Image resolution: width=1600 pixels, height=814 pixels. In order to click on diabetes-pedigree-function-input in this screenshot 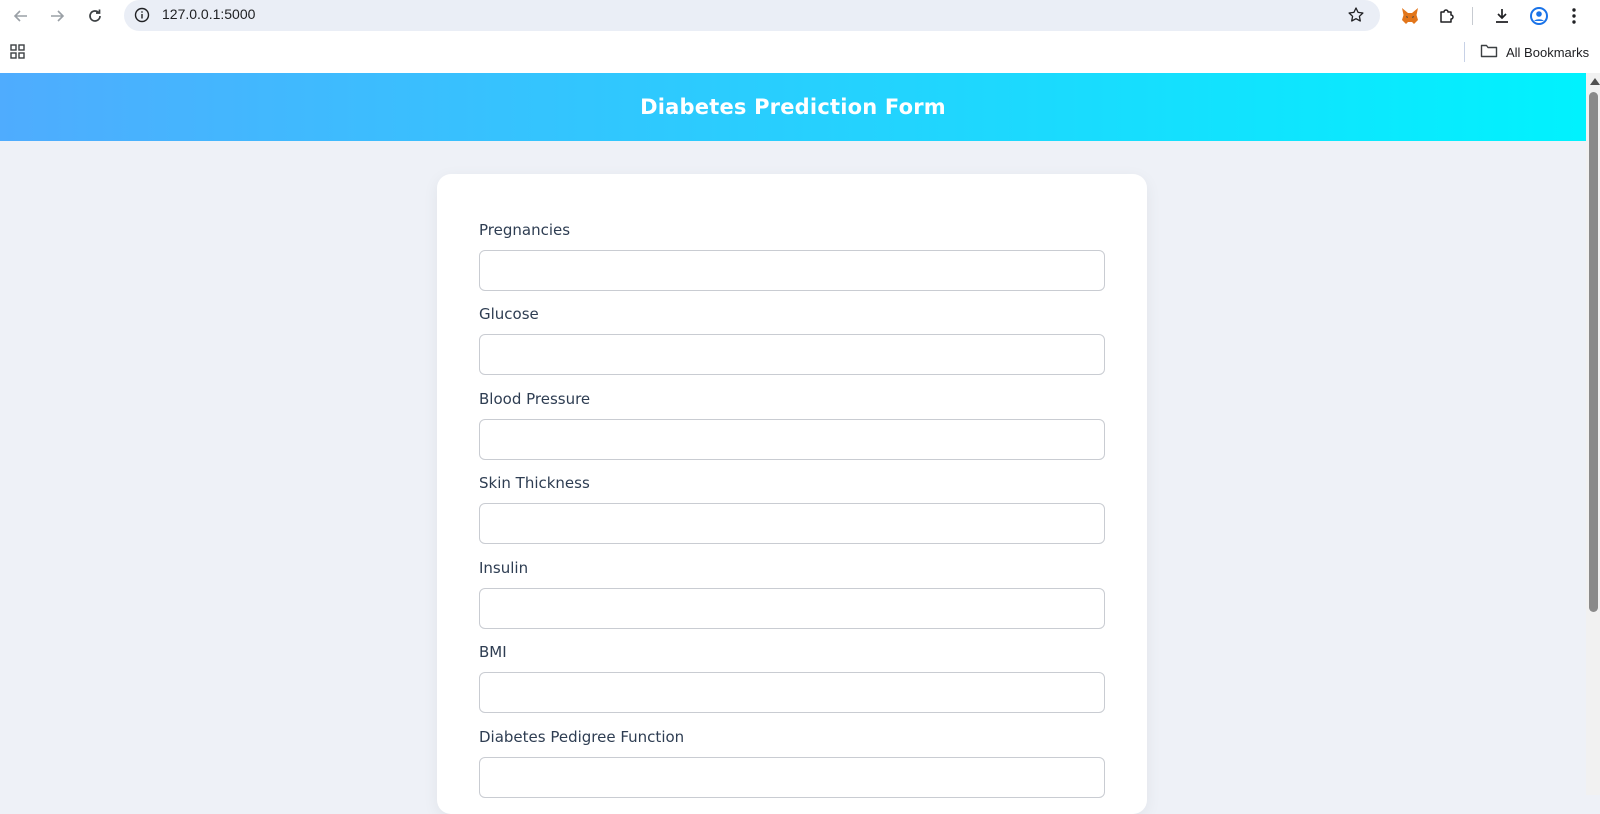, I will do `click(792, 777)`.